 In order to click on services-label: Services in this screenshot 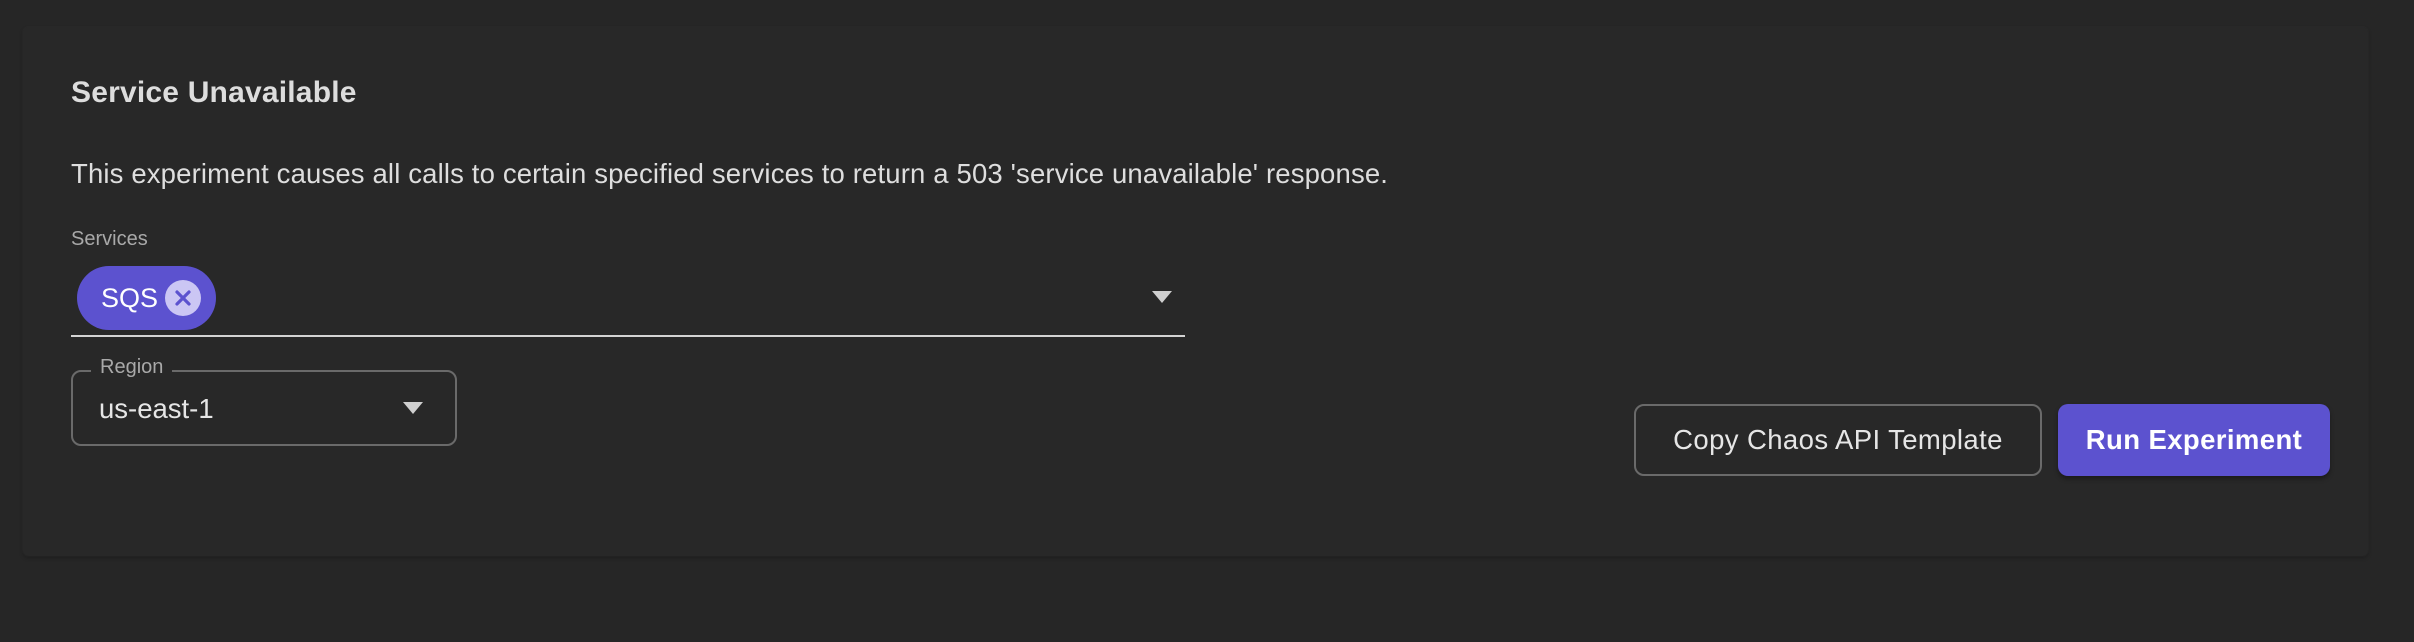, I will do `click(109, 239)`.